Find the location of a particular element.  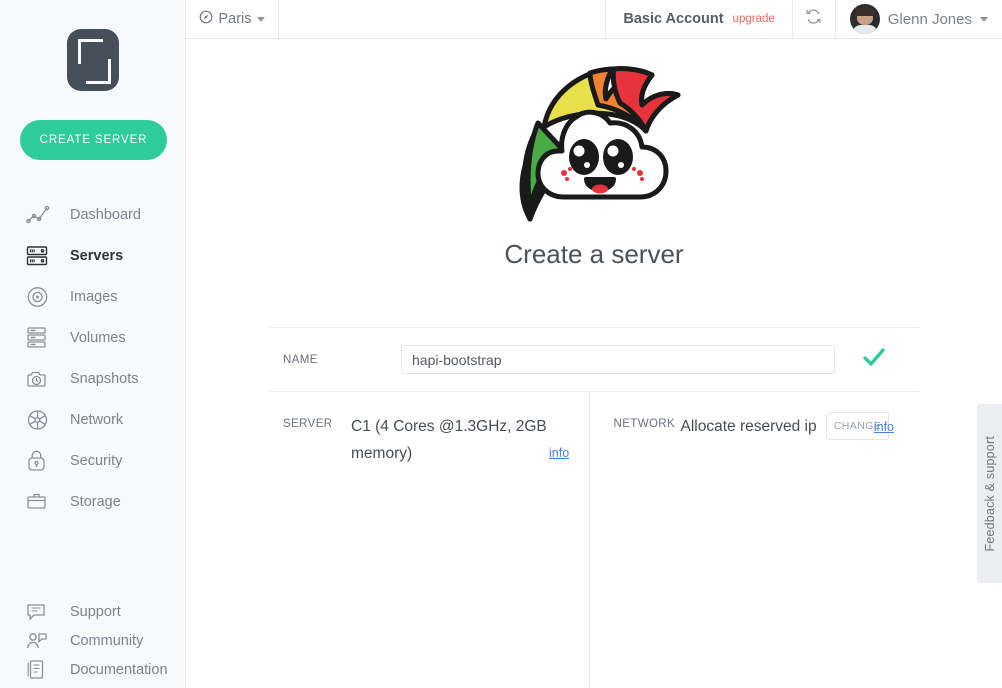

page-title: Create a server is located at coordinates (594, 254).